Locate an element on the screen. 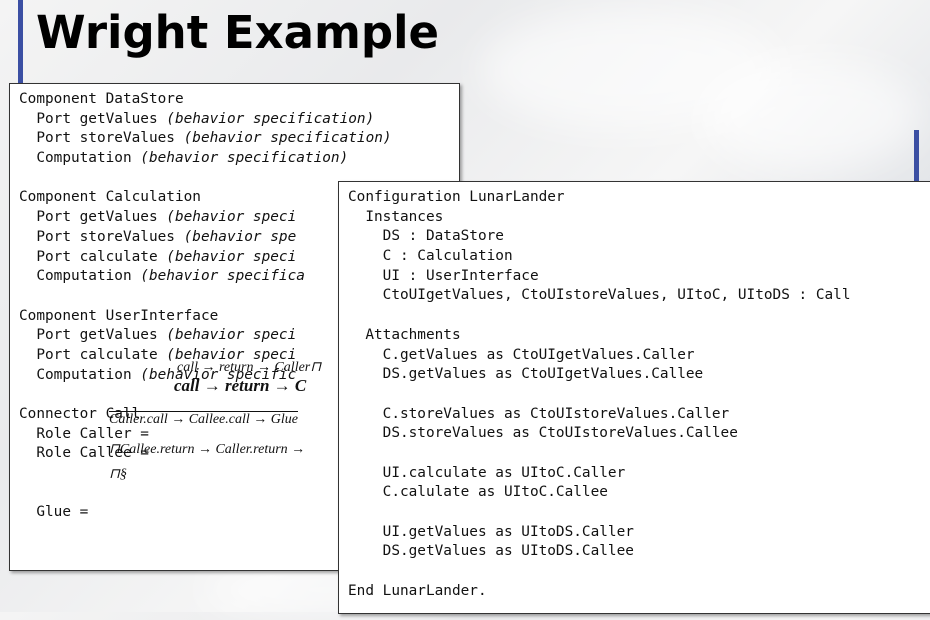 Image resolution: width=930 pixels, height=620 pixels. code-text: Component DataStore is located at coordinates (101, 99).